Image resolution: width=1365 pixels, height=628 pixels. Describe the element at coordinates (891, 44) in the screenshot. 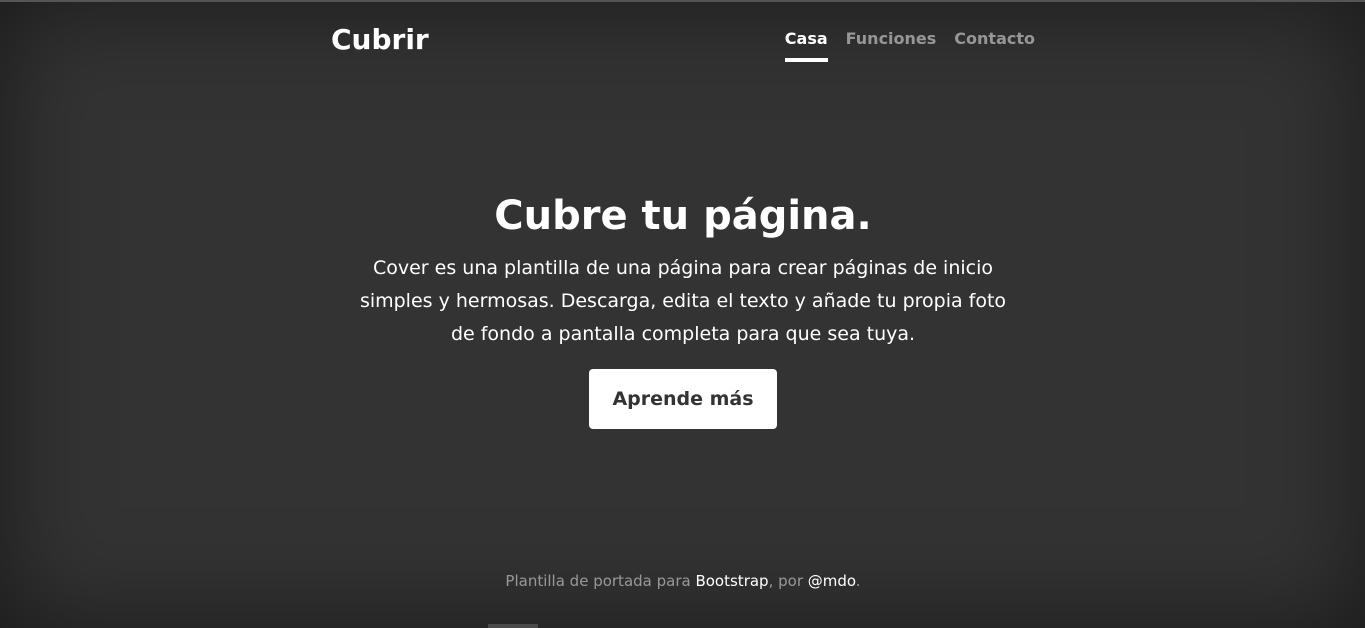

I see `nav-link-funciones: Funciones` at that location.